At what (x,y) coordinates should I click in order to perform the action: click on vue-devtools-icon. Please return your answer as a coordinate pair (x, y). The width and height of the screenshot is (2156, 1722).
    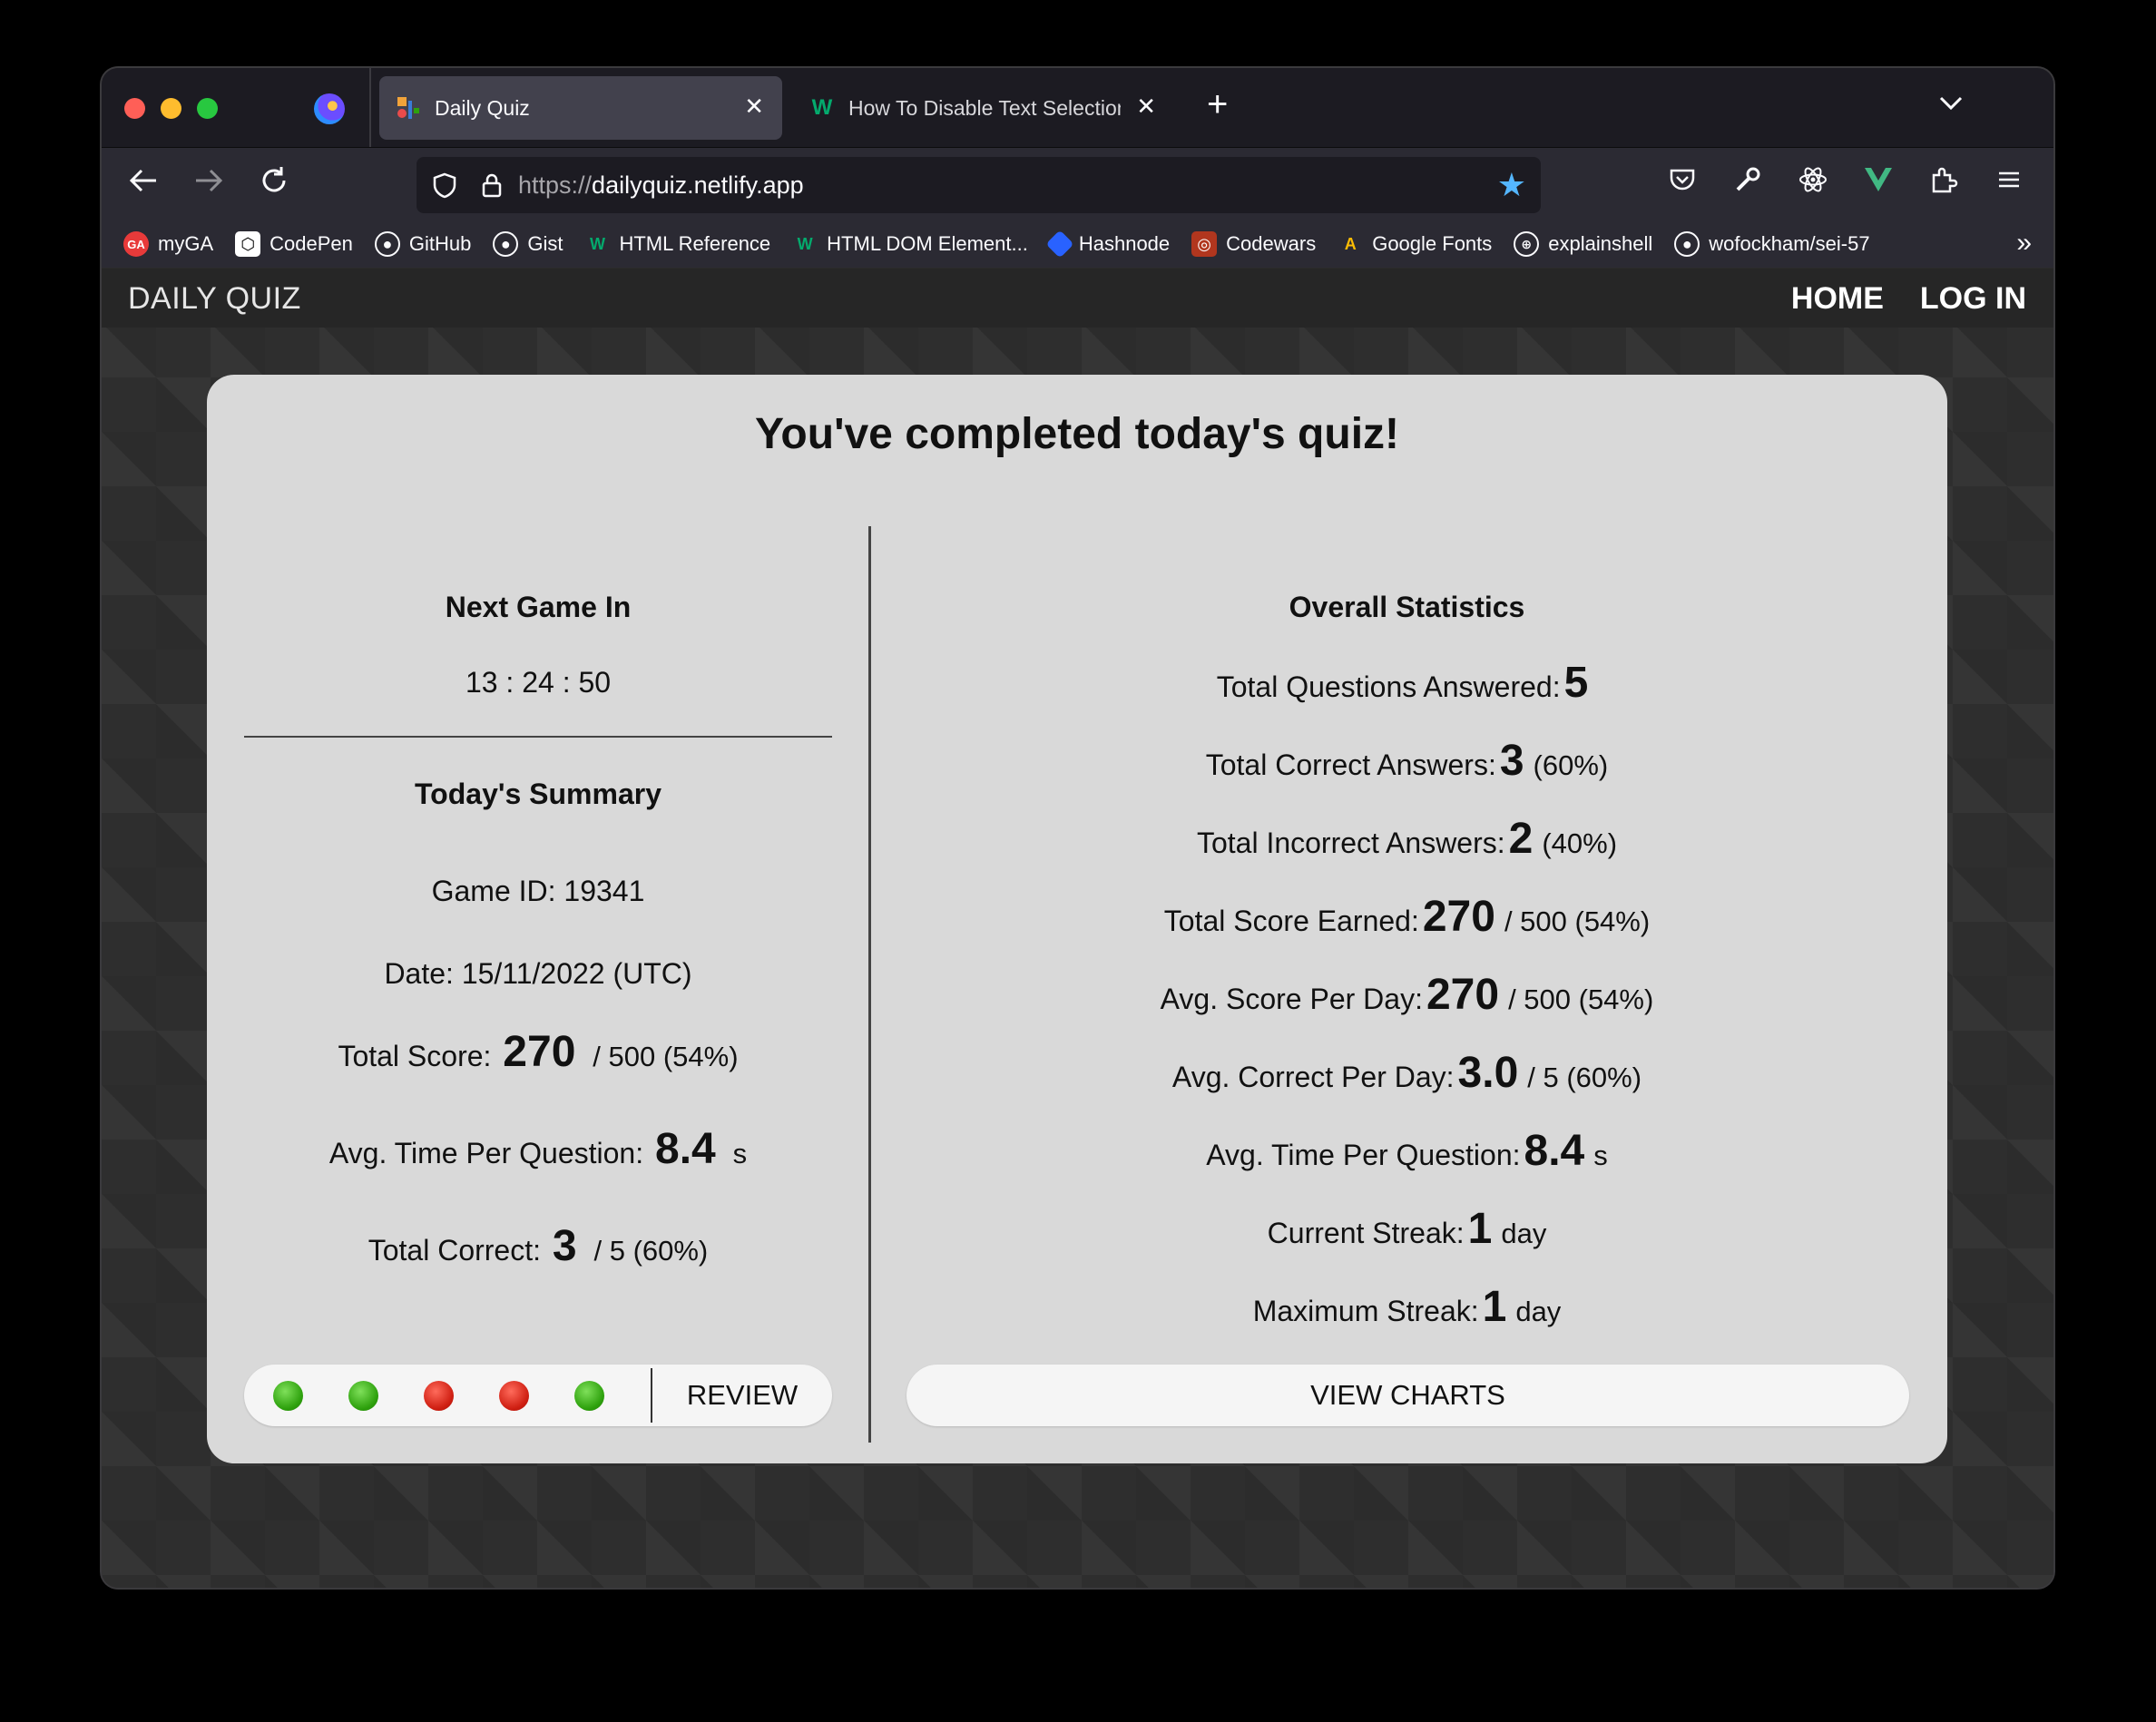
    Looking at the image, I should click on (1878, 182).